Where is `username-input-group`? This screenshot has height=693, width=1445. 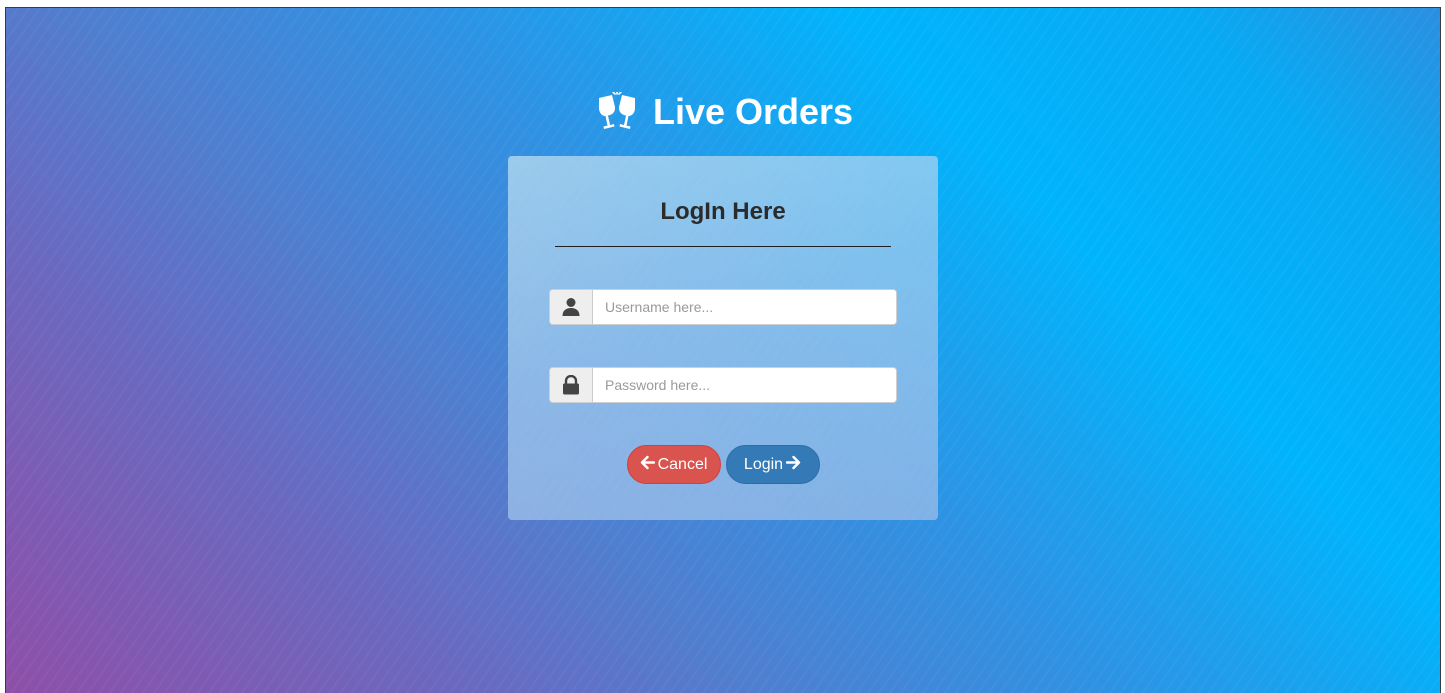
username-input-group is located at coordinates (723, 307).